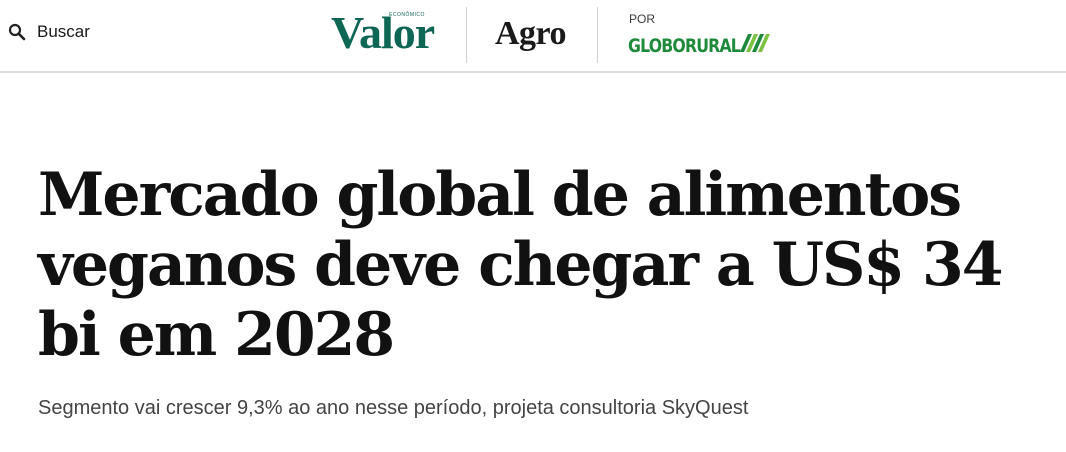 The width and height of the screenshot is (1066, 452). What do you see at coordinates (63, 31) in the screenshot?
I see `search-label: Buscar` at bounding box center [63, 31].